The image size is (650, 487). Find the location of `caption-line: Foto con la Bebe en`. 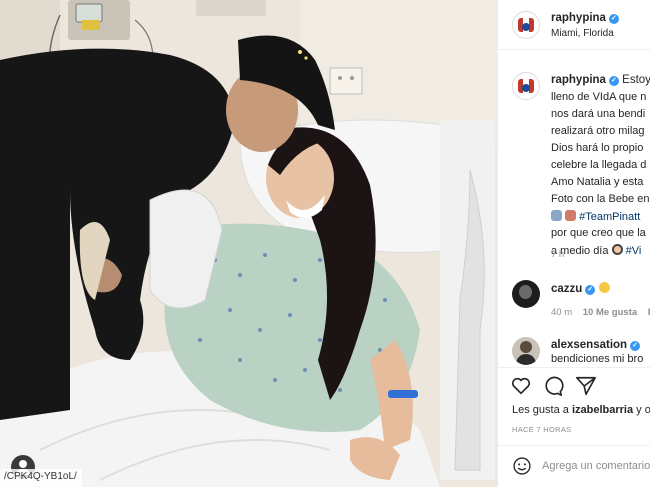

caption-line: Foto con la Bebe en is located at coordinates (600, 199).